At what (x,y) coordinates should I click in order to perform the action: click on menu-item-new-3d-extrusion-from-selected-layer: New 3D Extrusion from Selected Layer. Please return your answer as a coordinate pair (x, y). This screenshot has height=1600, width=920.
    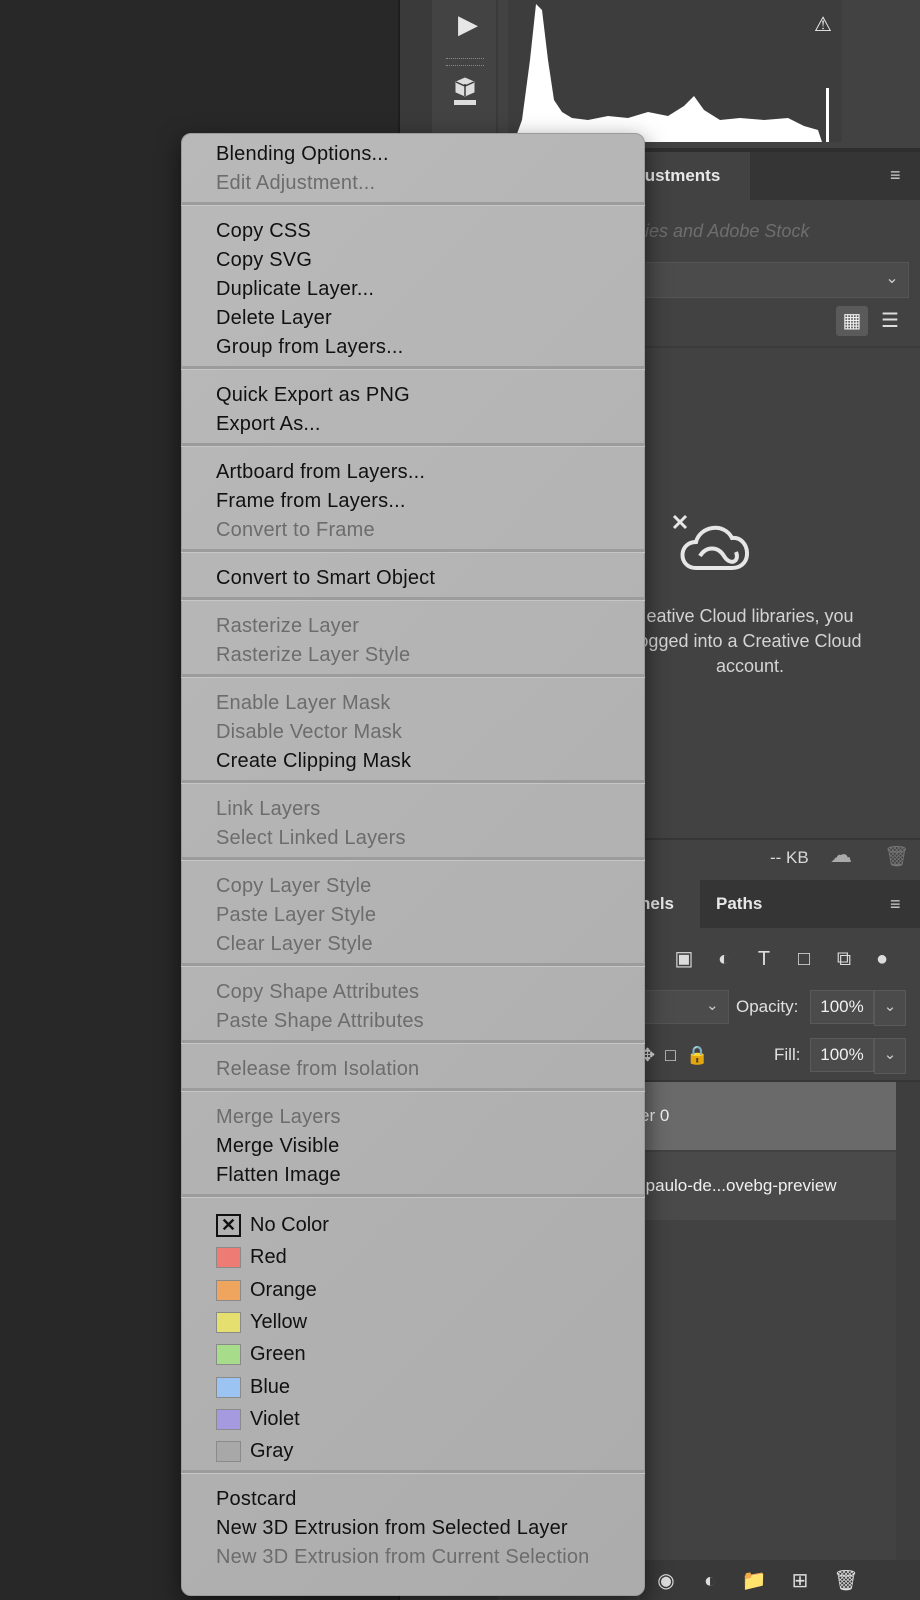
    Looking at the image, I should click on (392, 1528).